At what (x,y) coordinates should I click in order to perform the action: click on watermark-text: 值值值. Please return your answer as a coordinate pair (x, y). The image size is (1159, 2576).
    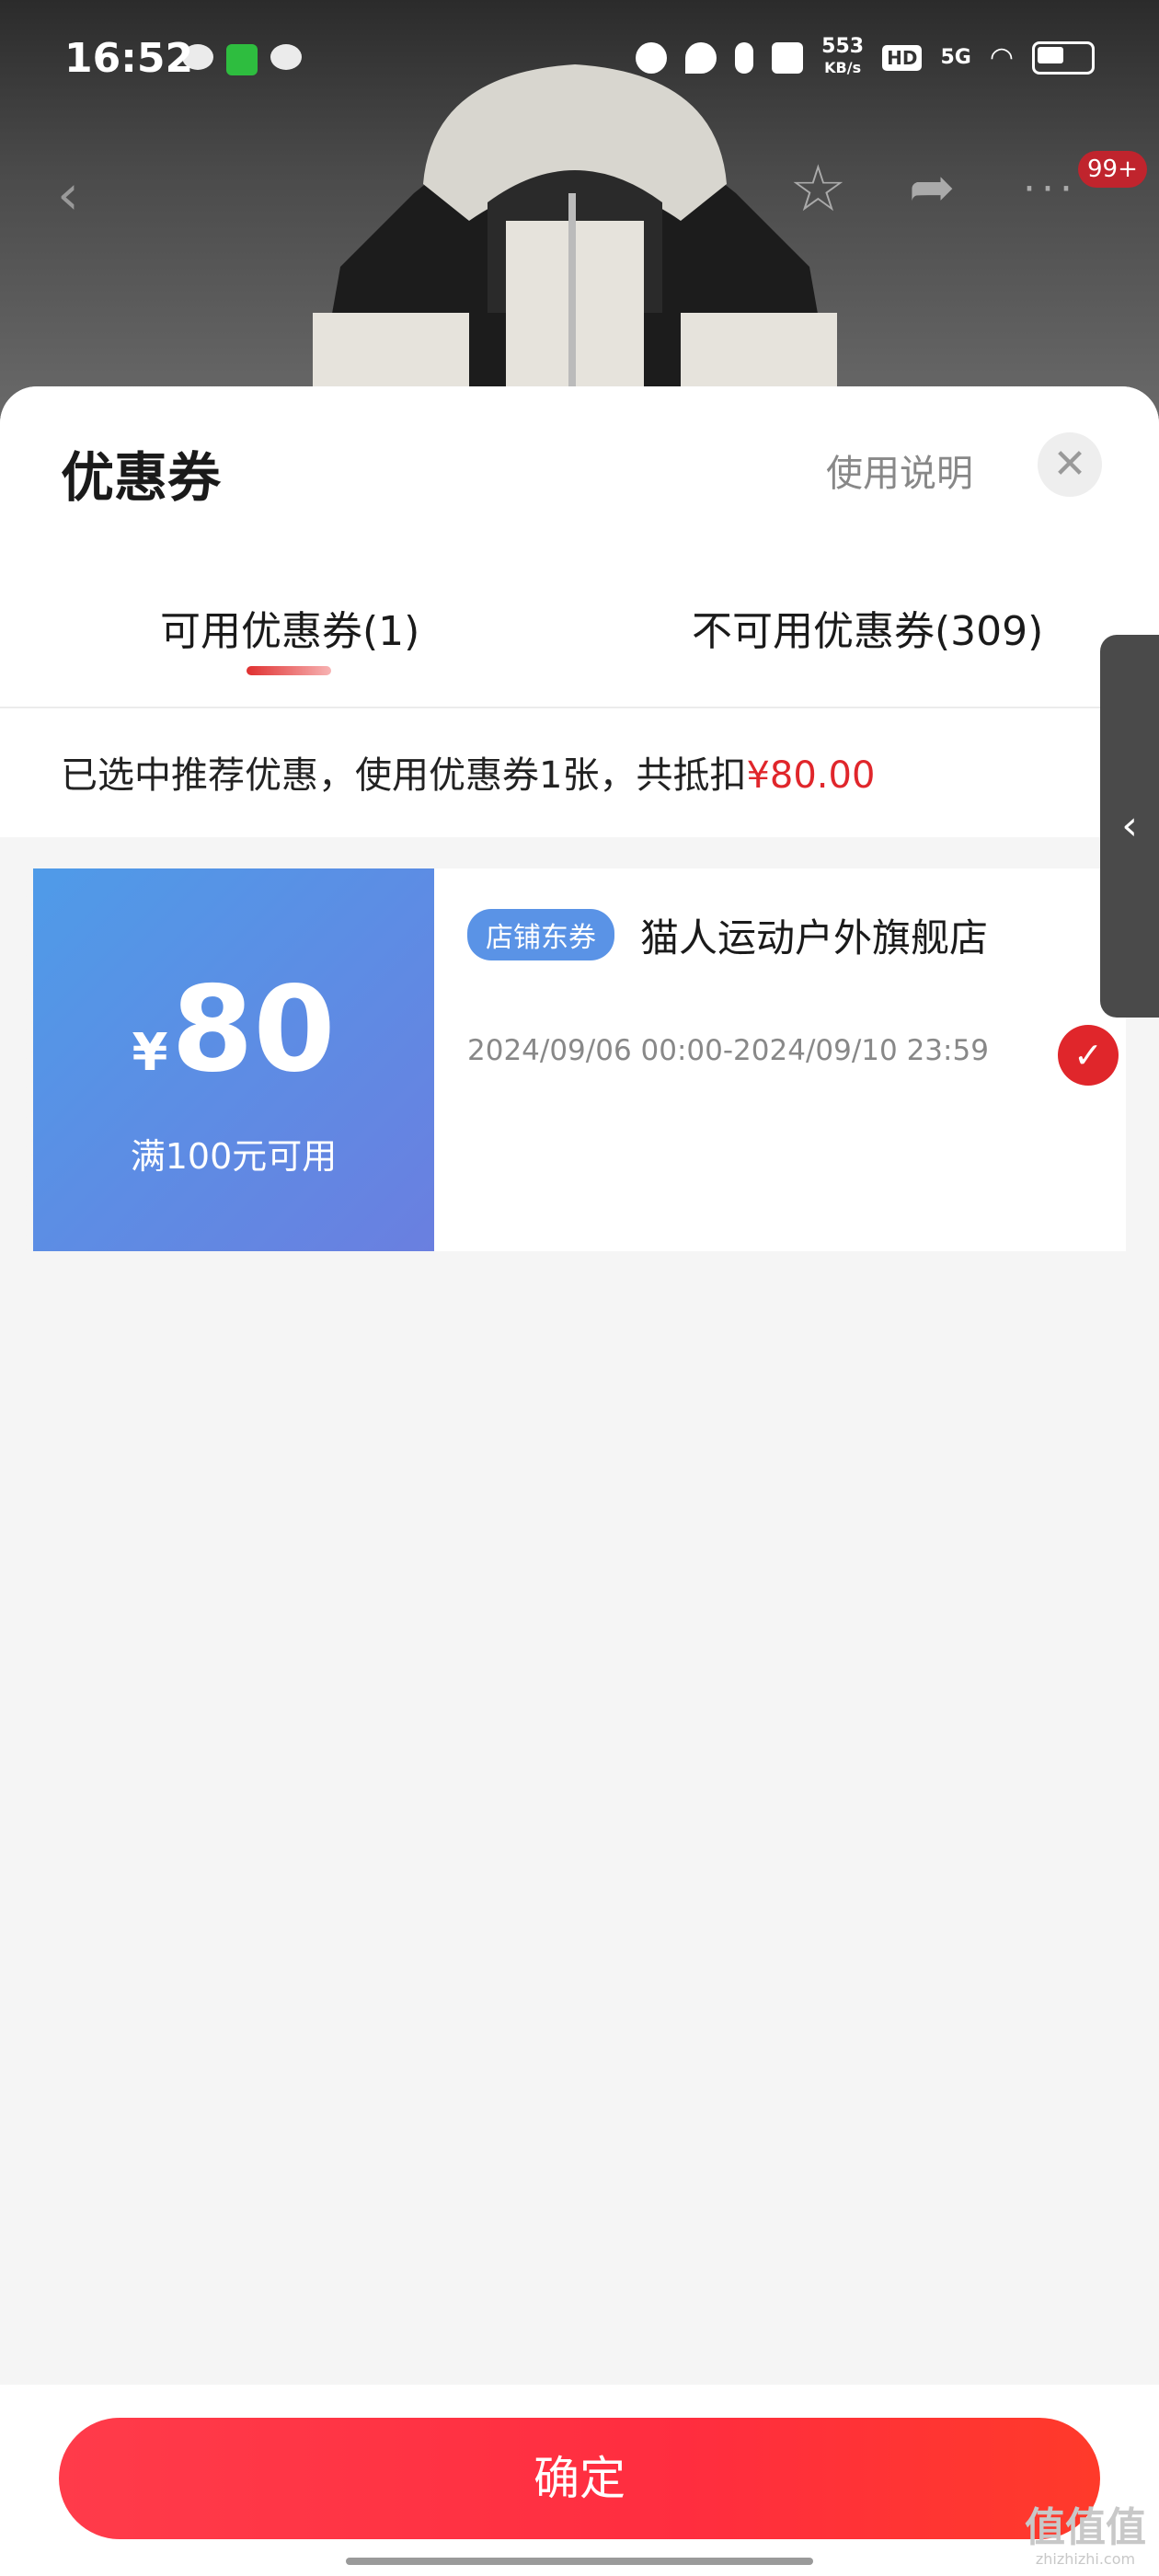
    Looking at the image, I should click on (1085, 2527).